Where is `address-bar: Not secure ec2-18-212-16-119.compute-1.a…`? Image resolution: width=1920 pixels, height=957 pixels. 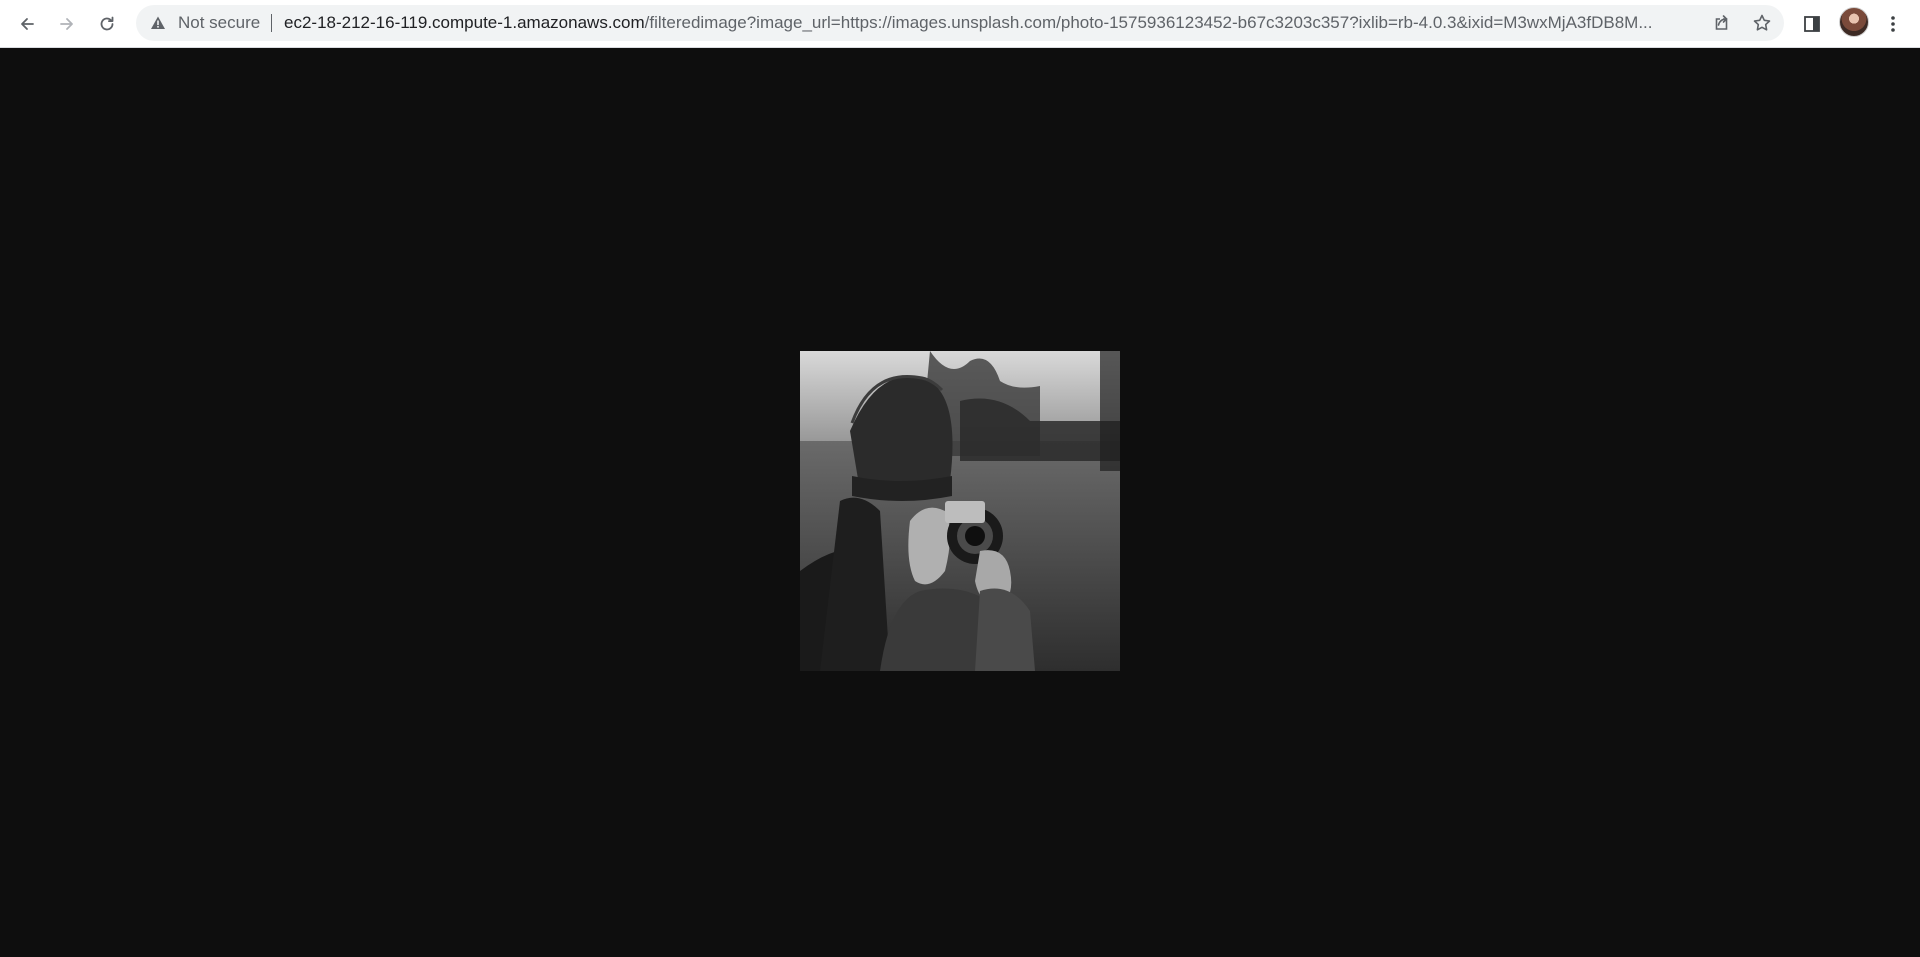
address-bar: Not secure ec2-18-212-16-119.compute-1.a… is located at coordinates (960, 23).